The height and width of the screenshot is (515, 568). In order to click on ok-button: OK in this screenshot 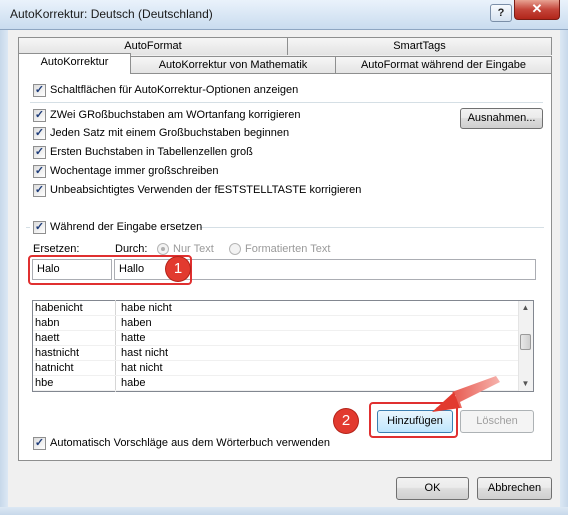, I will do `click(432, 488)`.